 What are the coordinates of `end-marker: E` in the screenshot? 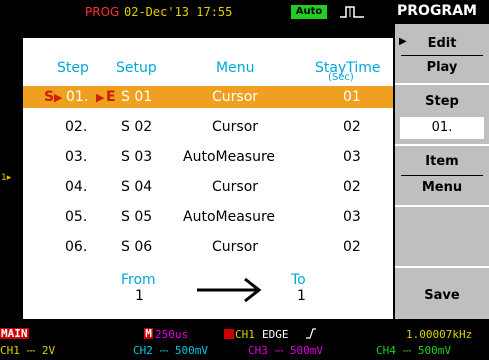 It's located at (111, 97).